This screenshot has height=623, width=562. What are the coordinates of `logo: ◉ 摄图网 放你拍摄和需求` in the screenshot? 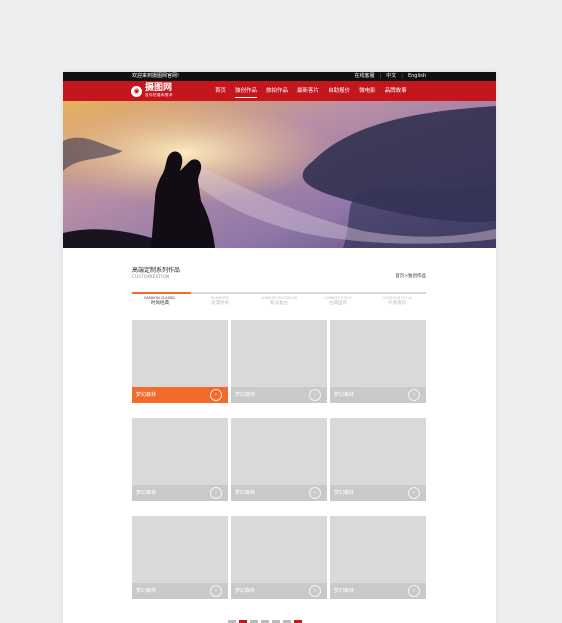 It's located at (152, 91).